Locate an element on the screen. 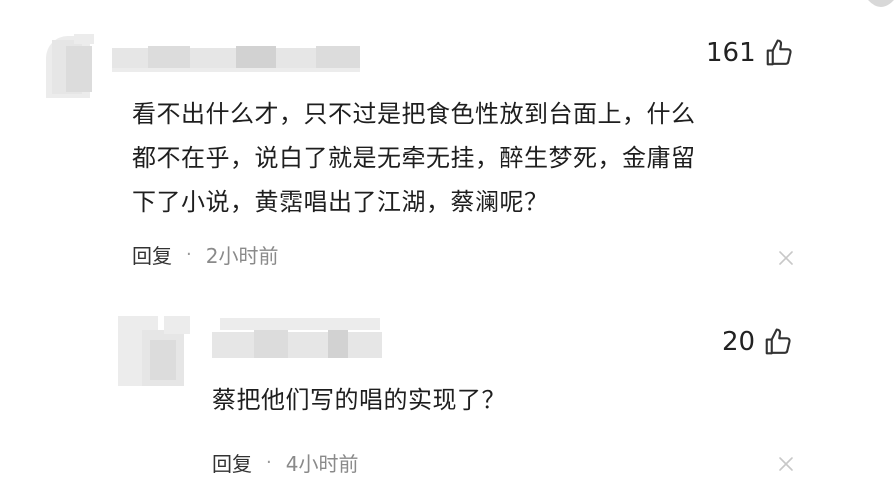  comment-meta: 回复 · 4小时前 is located at coordinates (285, 462).